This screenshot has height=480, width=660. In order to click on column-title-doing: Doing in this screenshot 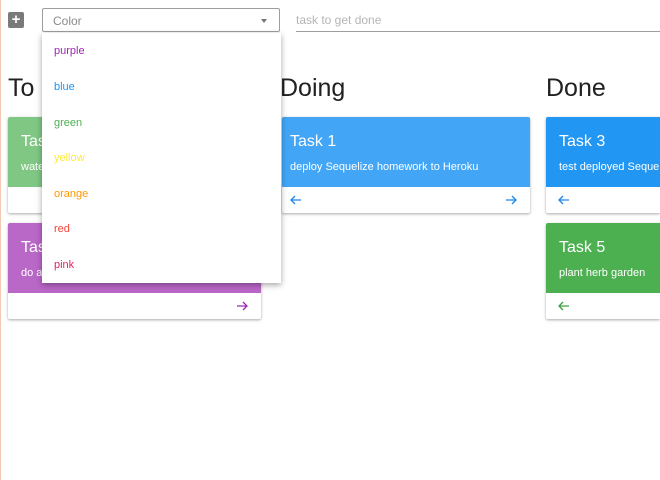, I will do `click(313, 88)`.